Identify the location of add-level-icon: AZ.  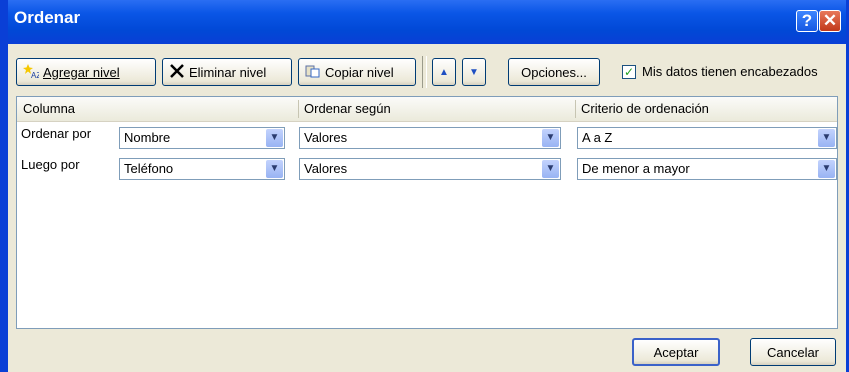
(32, 72).